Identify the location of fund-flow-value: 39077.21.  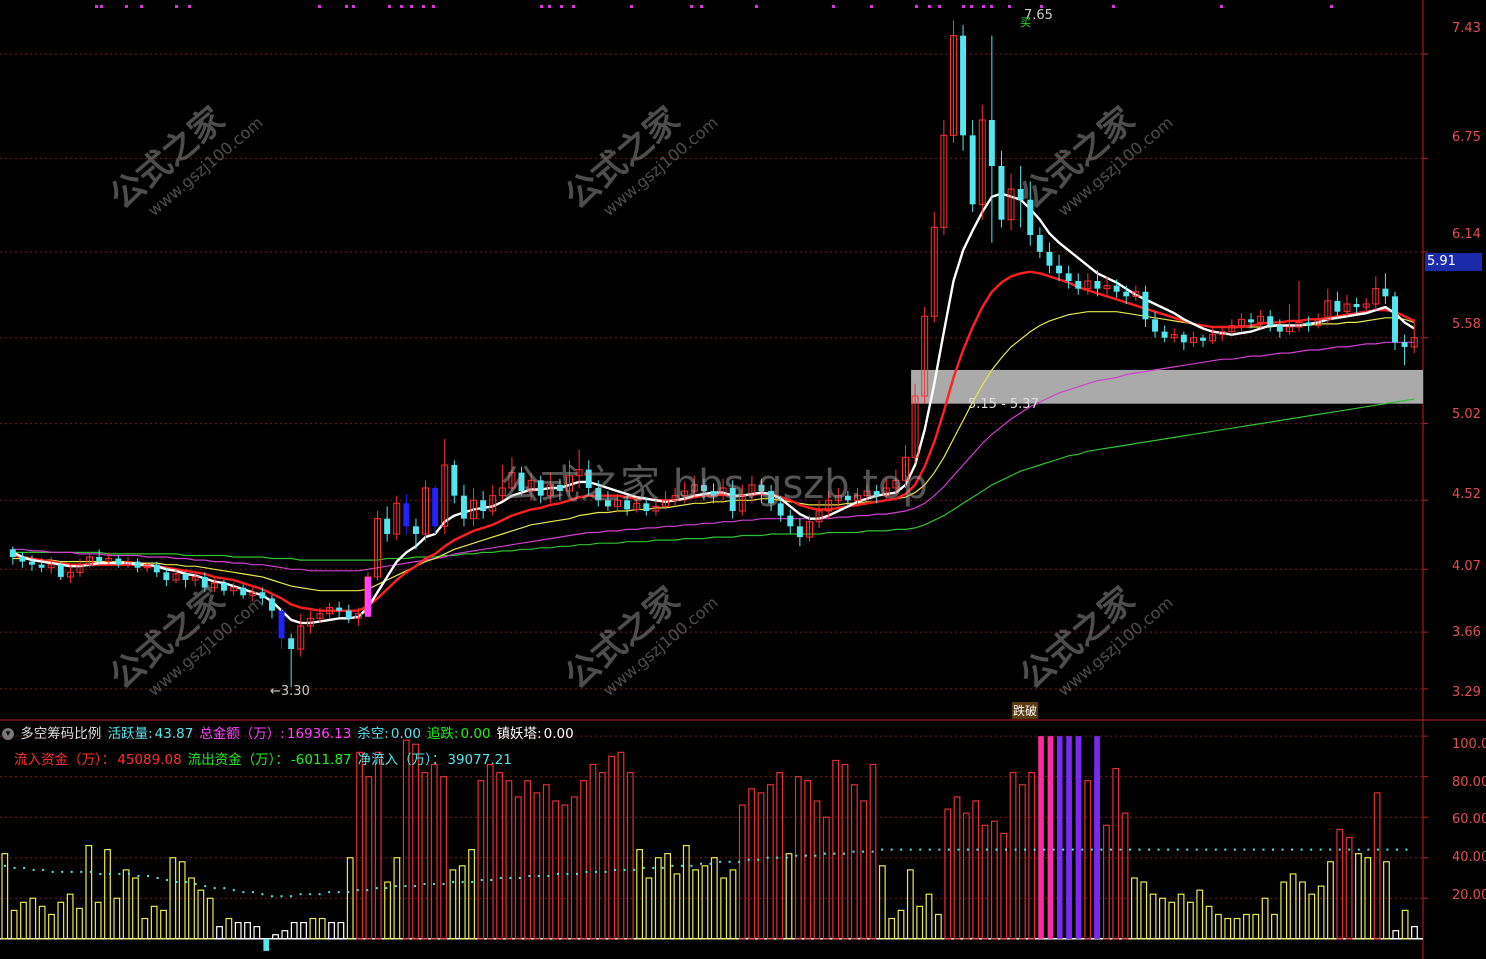
(479, 760).